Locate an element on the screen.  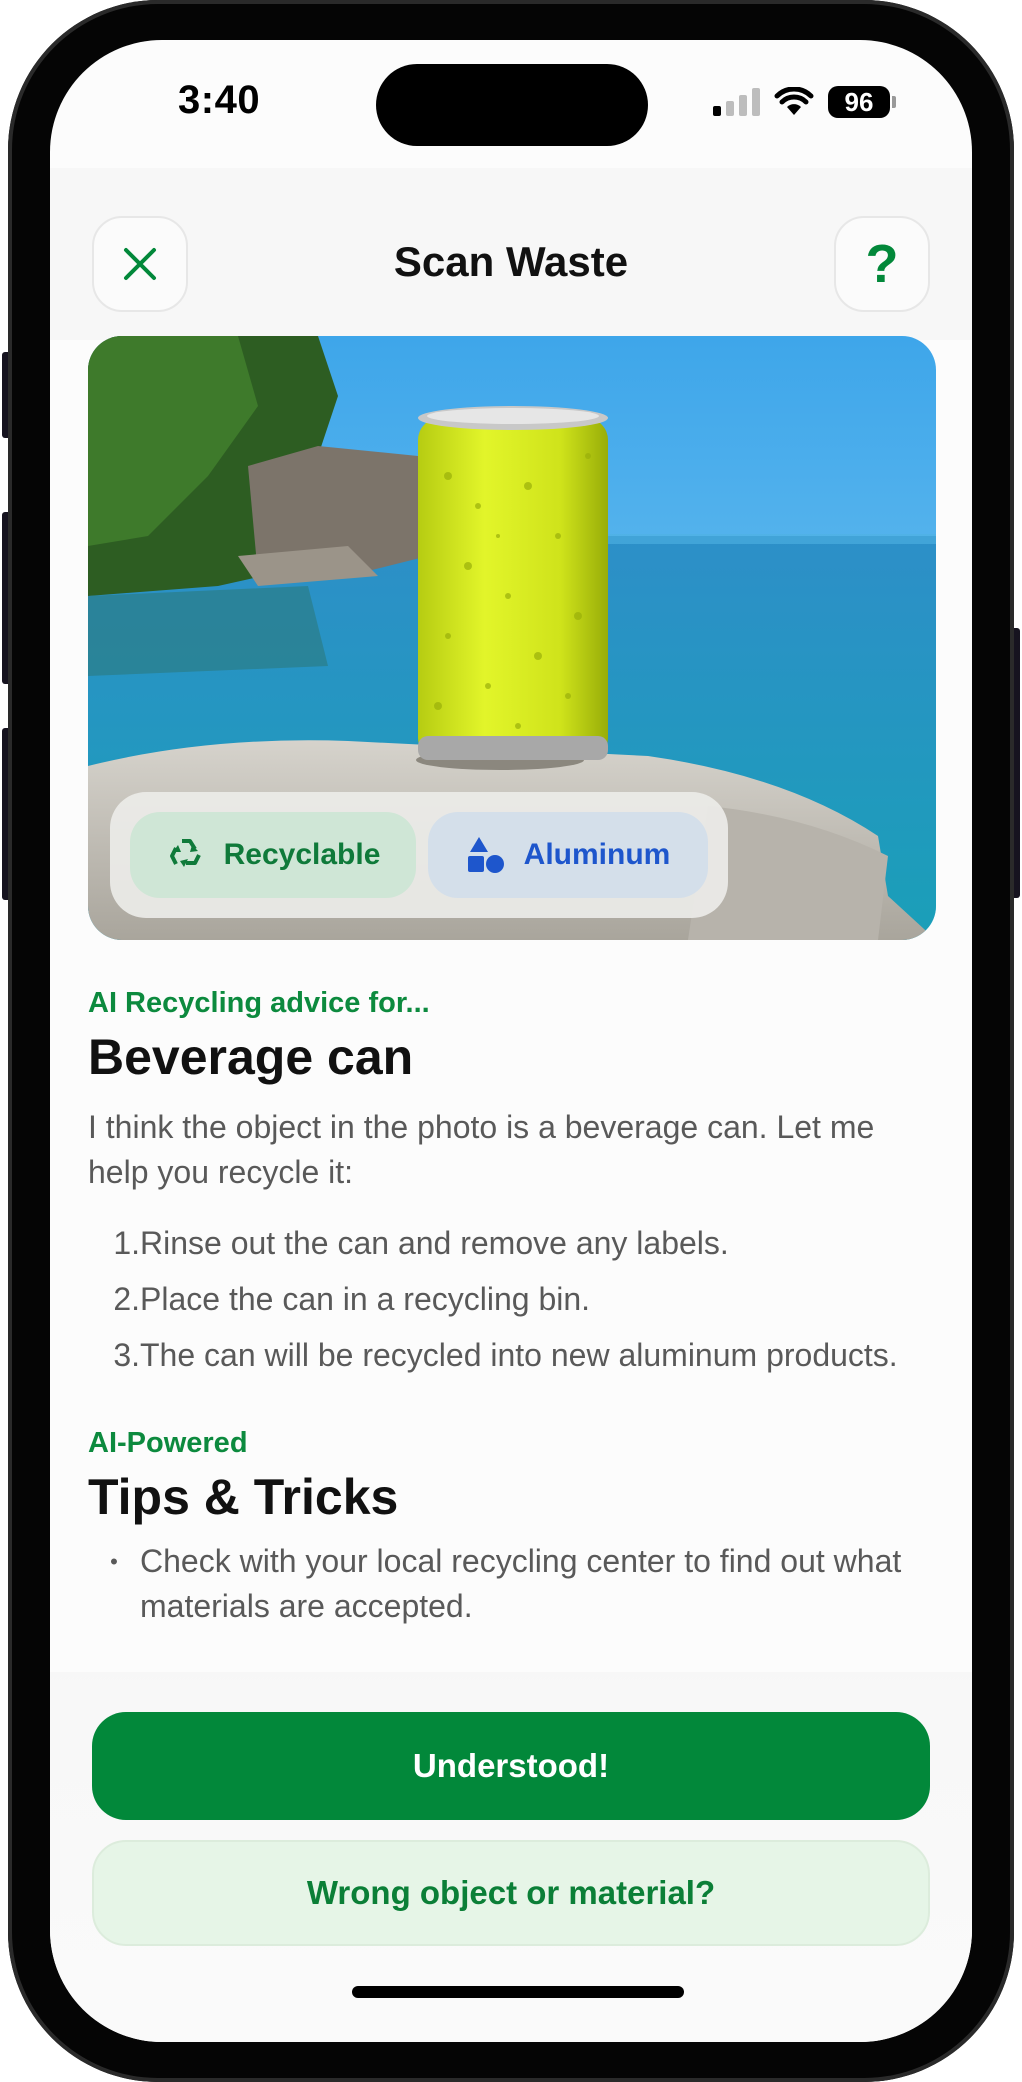
classification-tags: Recyclable Aluminum is located at coordinates (419, 855).